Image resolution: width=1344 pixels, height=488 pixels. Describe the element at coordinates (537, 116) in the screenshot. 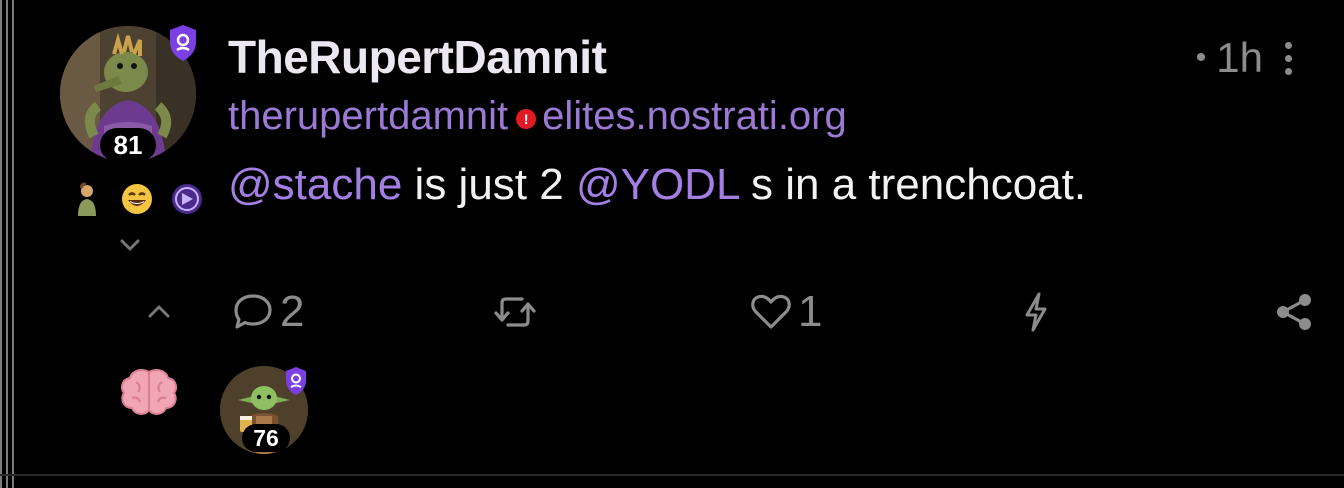

I see `author-handle: therupertdamnit ! elites.nostrati.org` at that location.